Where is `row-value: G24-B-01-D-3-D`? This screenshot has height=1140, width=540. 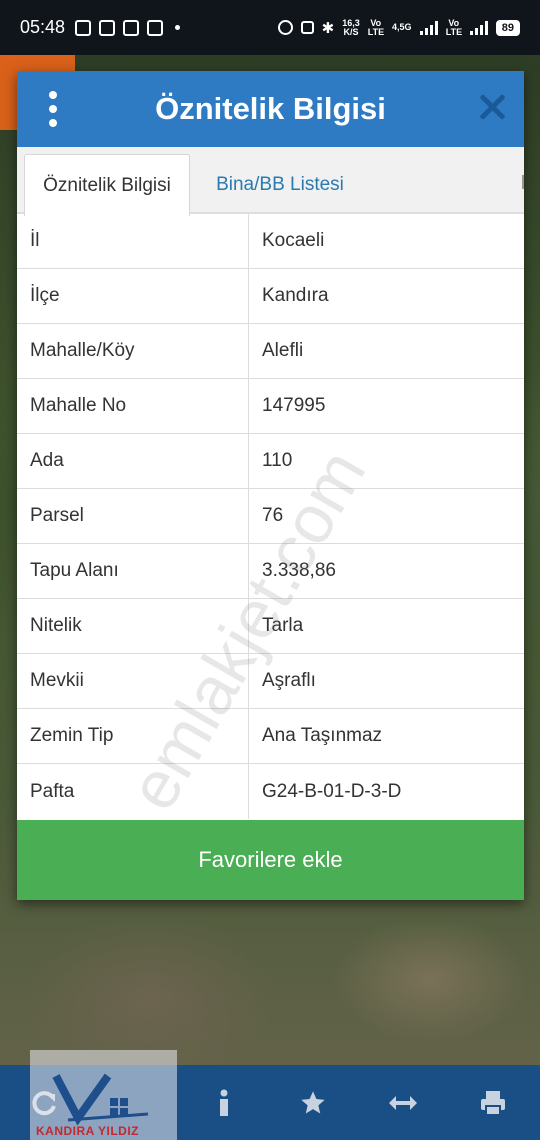 row-value: G24-B-01-D-3-D is located at coordinates (332, 791).